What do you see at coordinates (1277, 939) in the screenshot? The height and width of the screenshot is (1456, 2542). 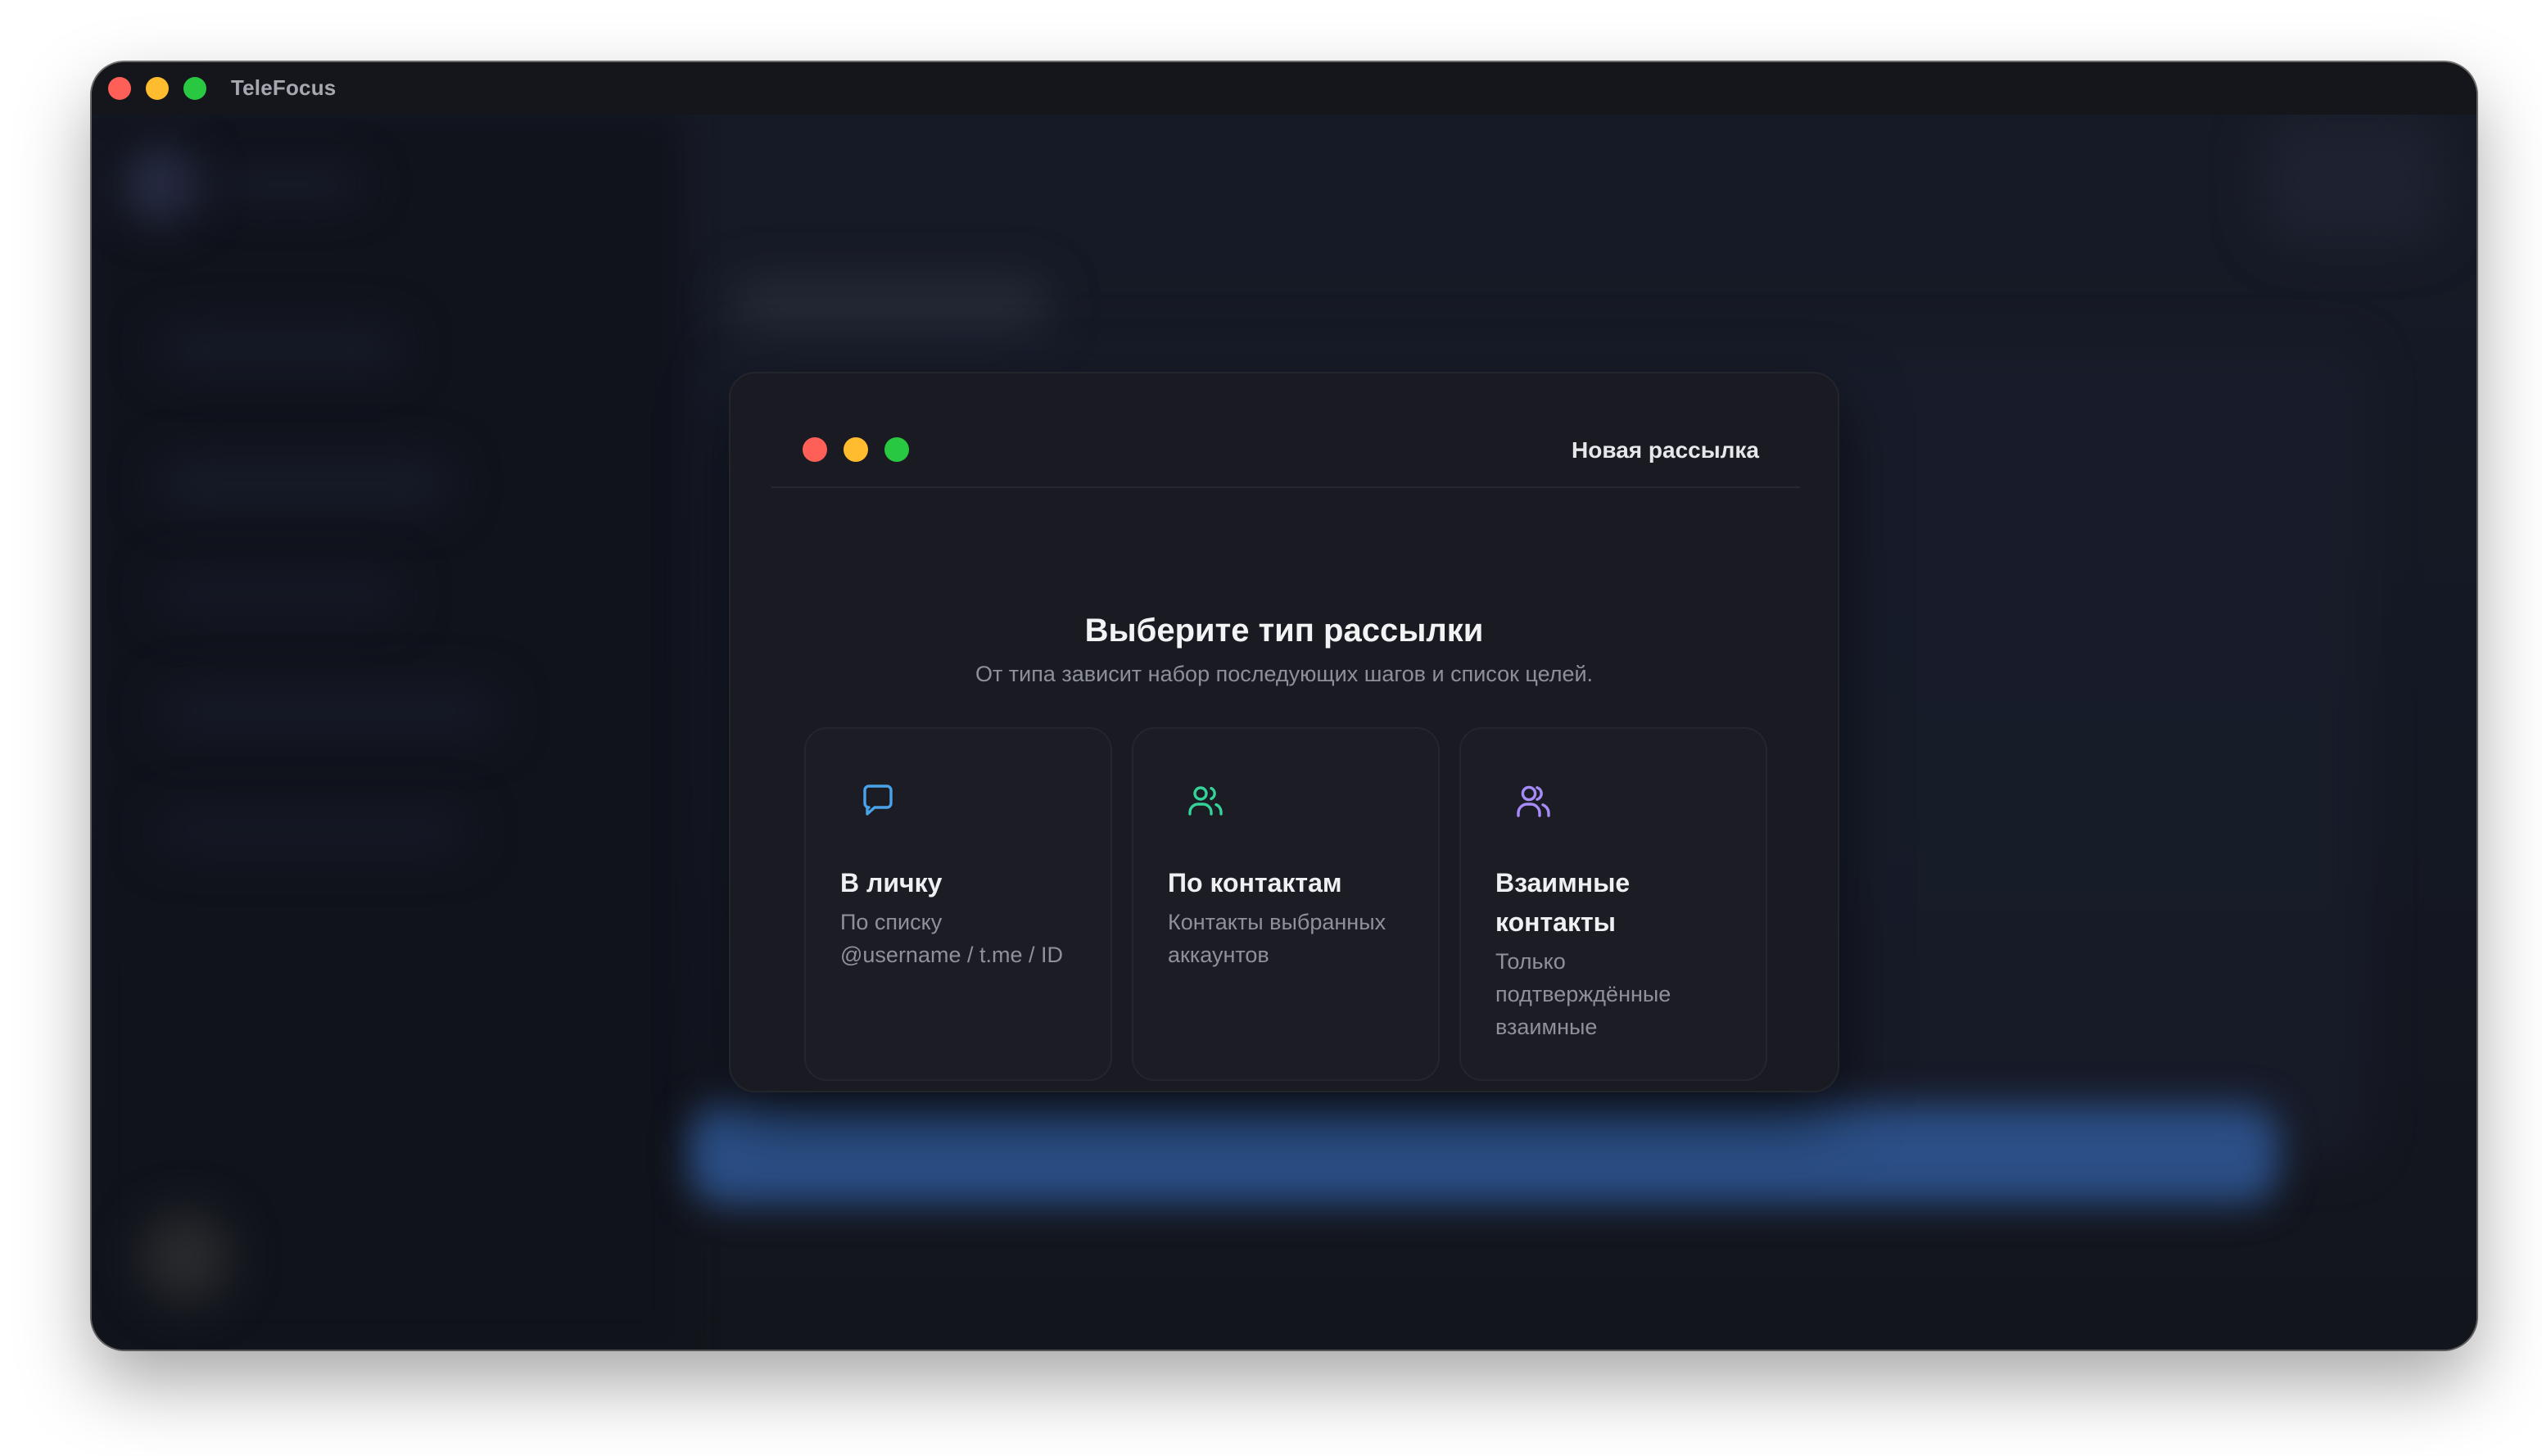 I see `option-description: Контакты выбранных аккаунтов` at bounding box center [1277, 939].